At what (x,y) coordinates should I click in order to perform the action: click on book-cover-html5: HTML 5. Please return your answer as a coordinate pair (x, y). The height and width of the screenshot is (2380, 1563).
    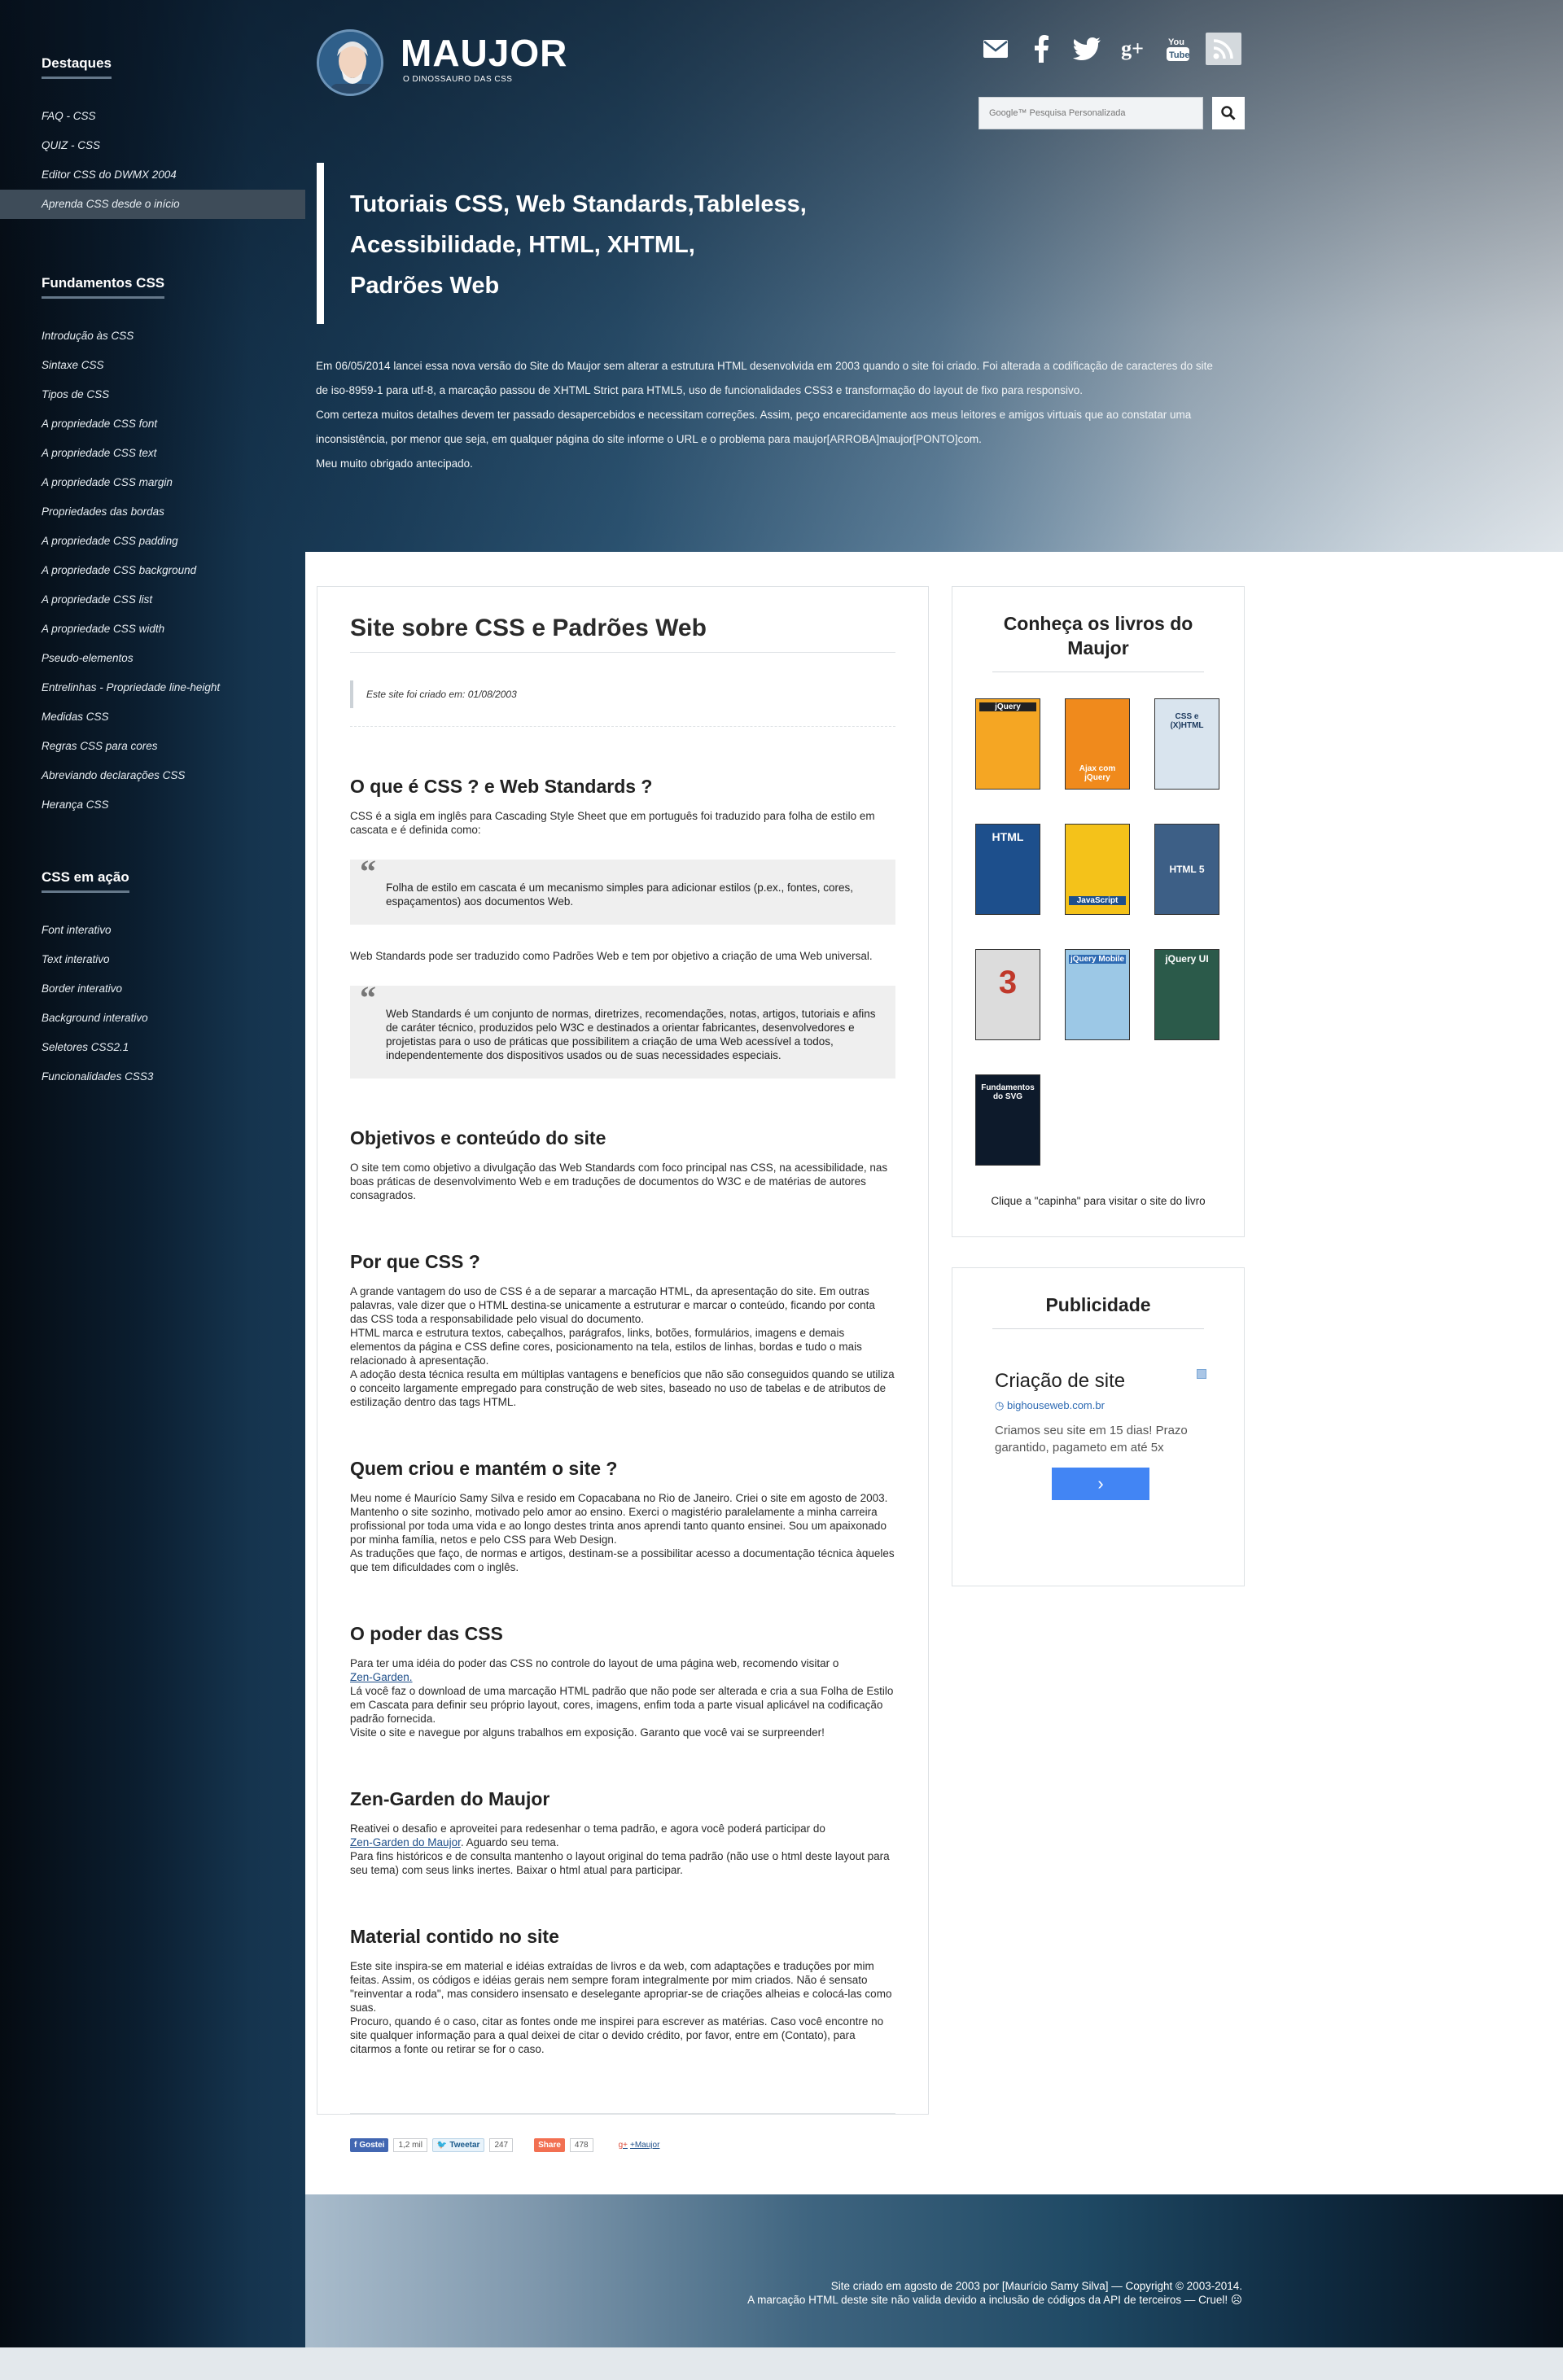
    Looking at the image, I should click on (1186, 870).